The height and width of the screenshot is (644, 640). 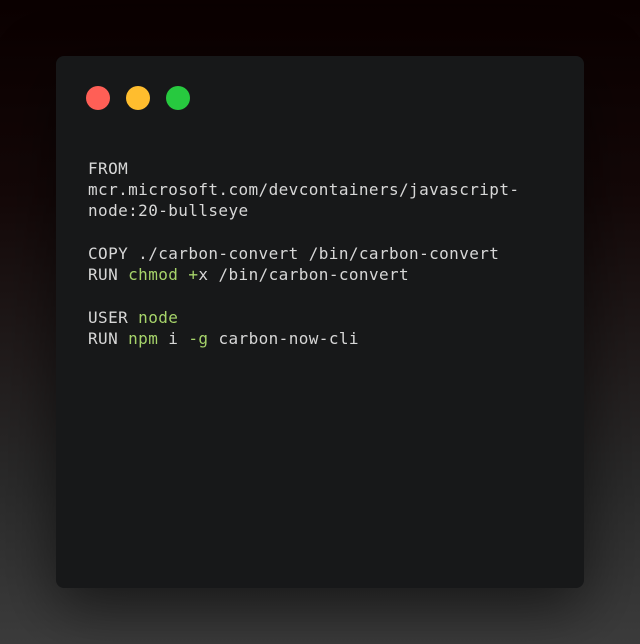 I want to click on code-line: FROM, so click(x=108, y=168).